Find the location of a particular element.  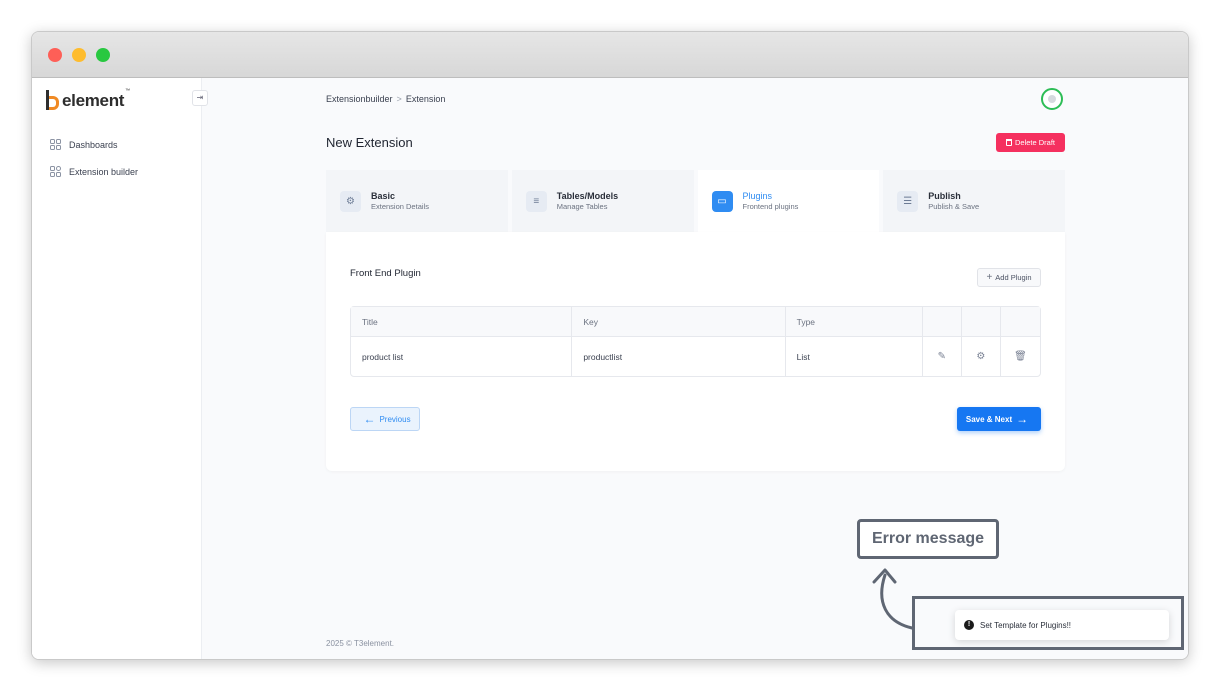

sidebar-item-label: Extension builder is located at coordinates (104, 171).